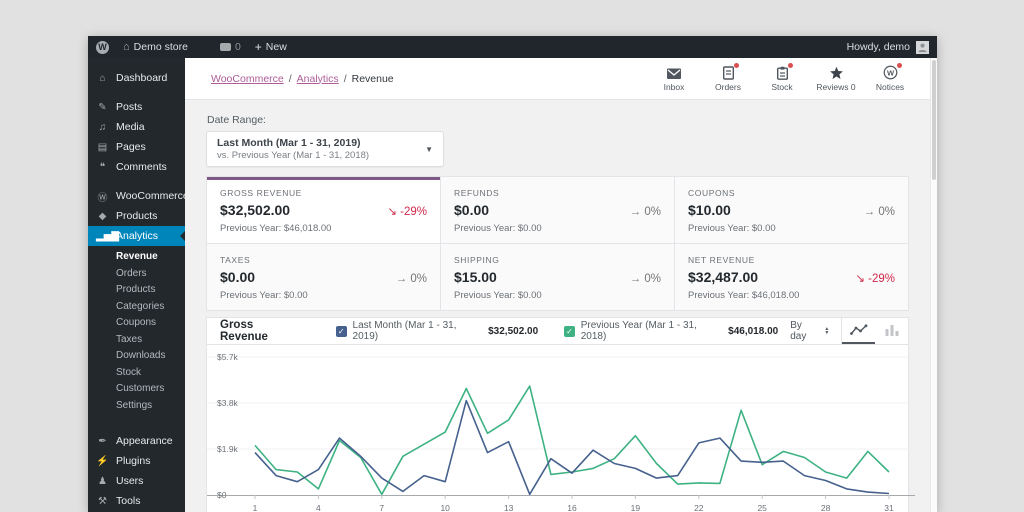 The height and width of the screenshot is (512, 1024). What do you see at coordinates (136, 501) in the screenshot?
I see `sidebar-item-tools: ⚒ Tools` at bounding box center [136, 501].